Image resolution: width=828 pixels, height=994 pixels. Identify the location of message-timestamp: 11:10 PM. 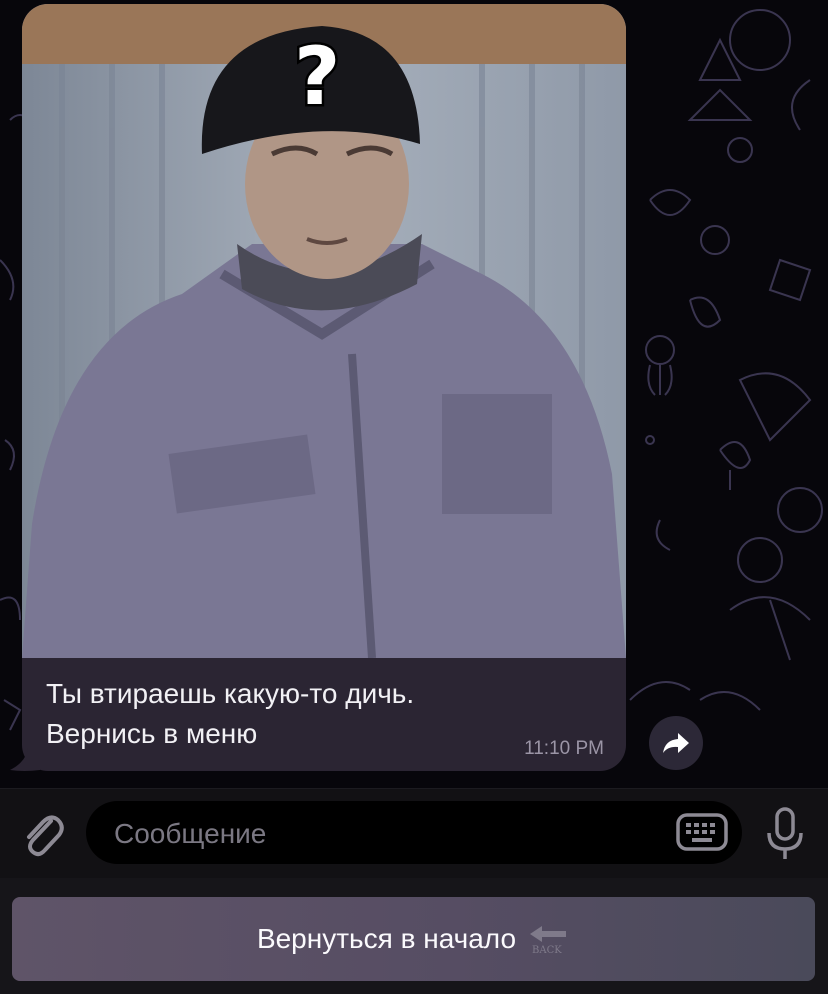
(564, 748).